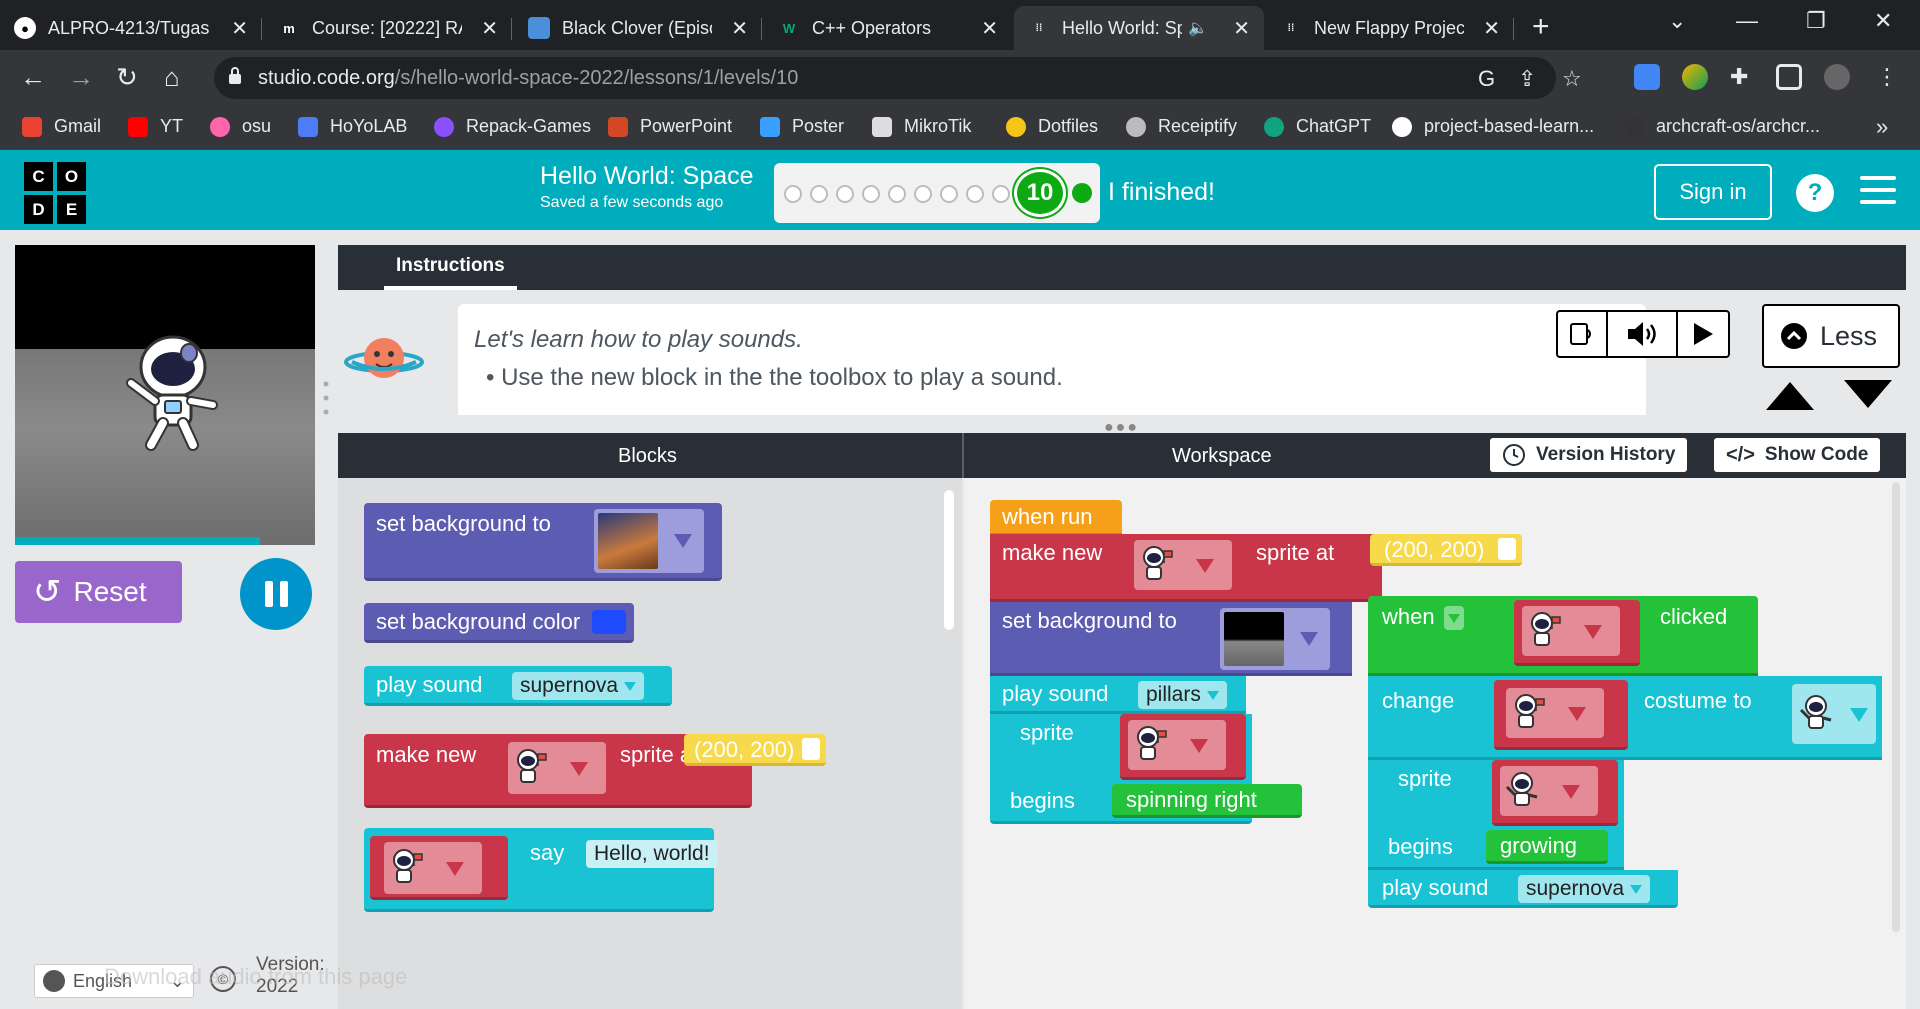  What do you see at coordinates (155, 126) in the screenshot?
I see `bookmark-item: YT` at bounding box center [155, 126].